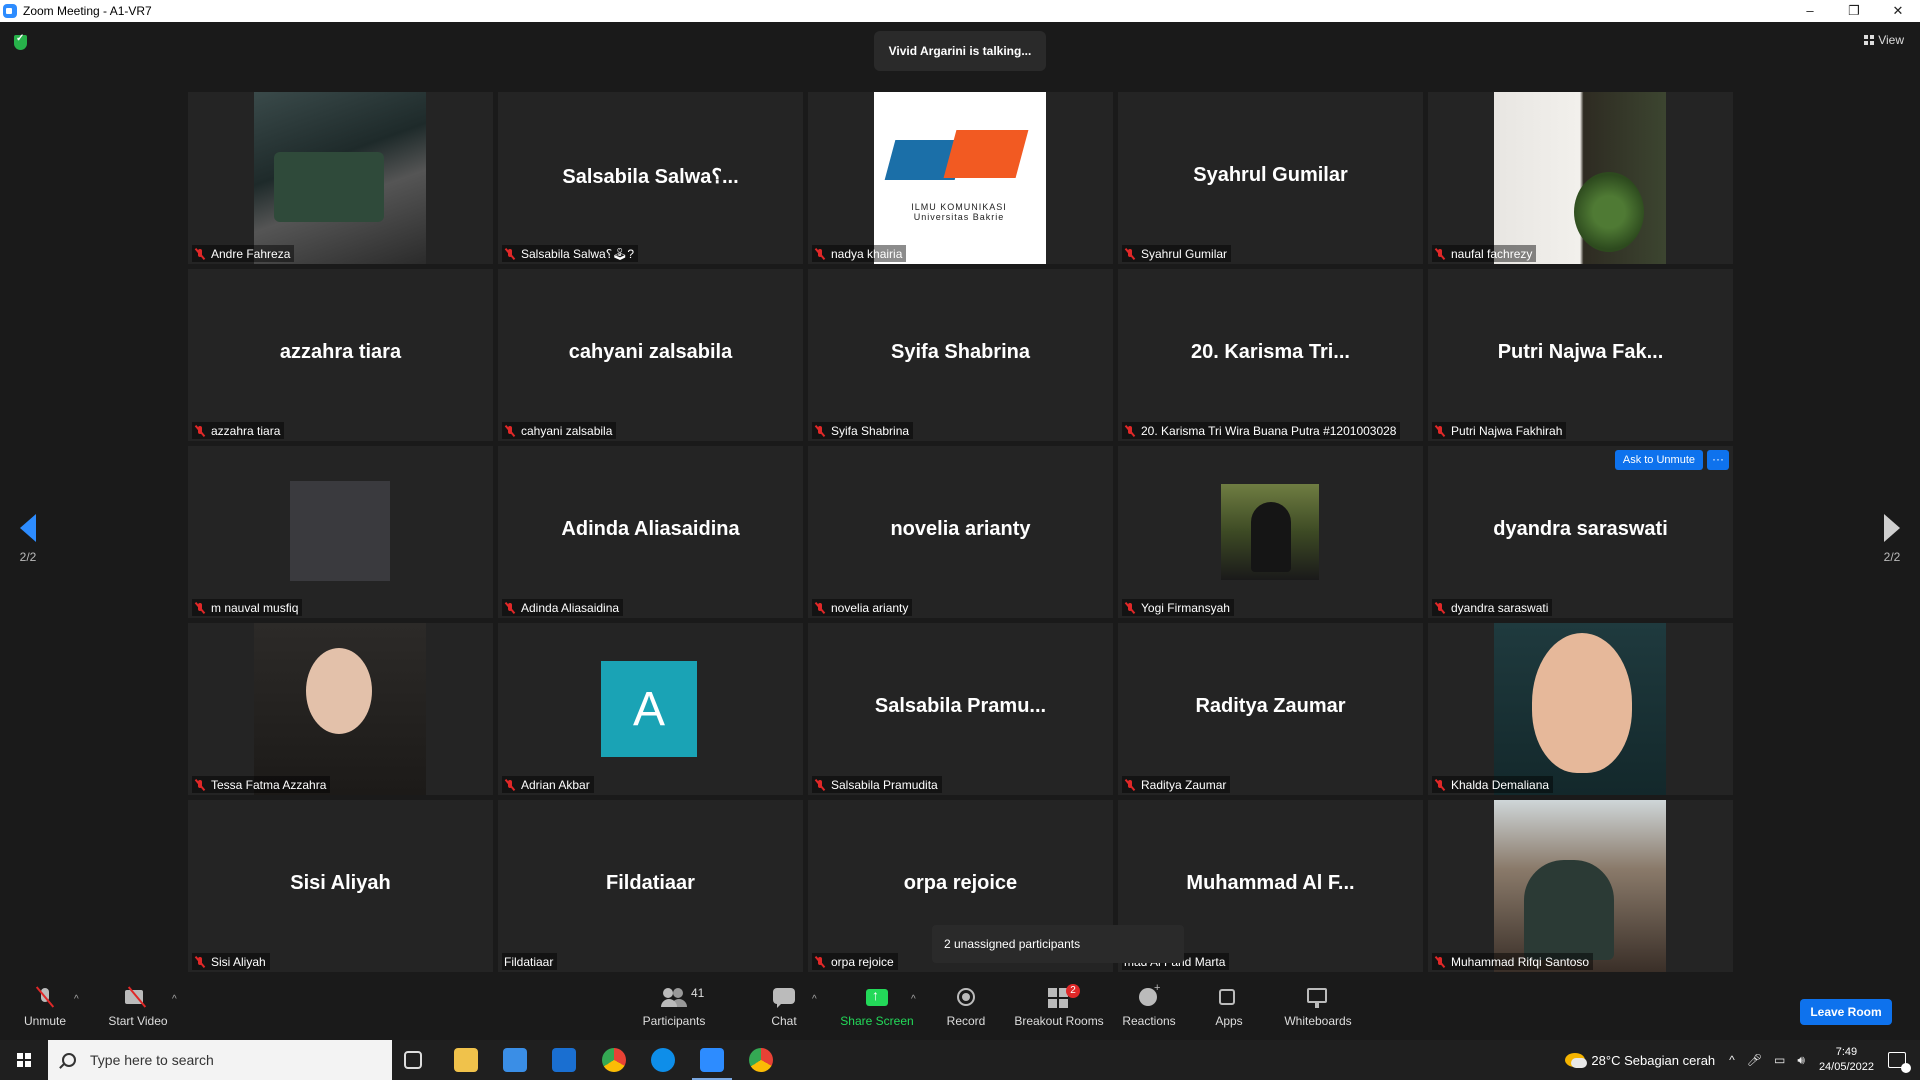 This screenshot has width=1920, height=1080. I want to click on windows-start-icon, so click(24, 1060).